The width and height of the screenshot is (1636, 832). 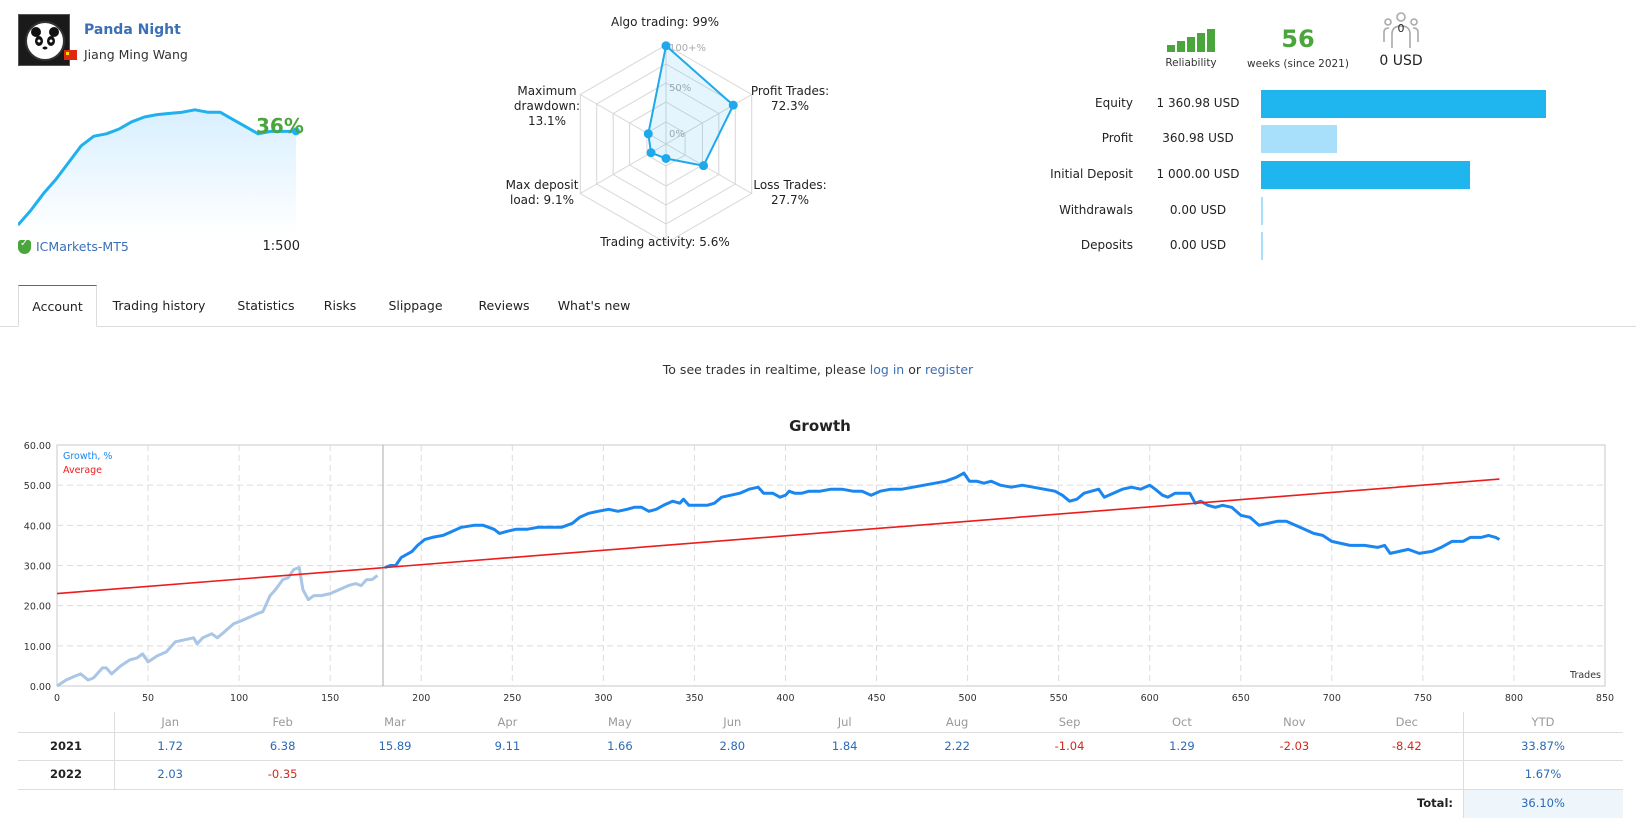 I want to click on column-header: May, so click(x=619, y=722).